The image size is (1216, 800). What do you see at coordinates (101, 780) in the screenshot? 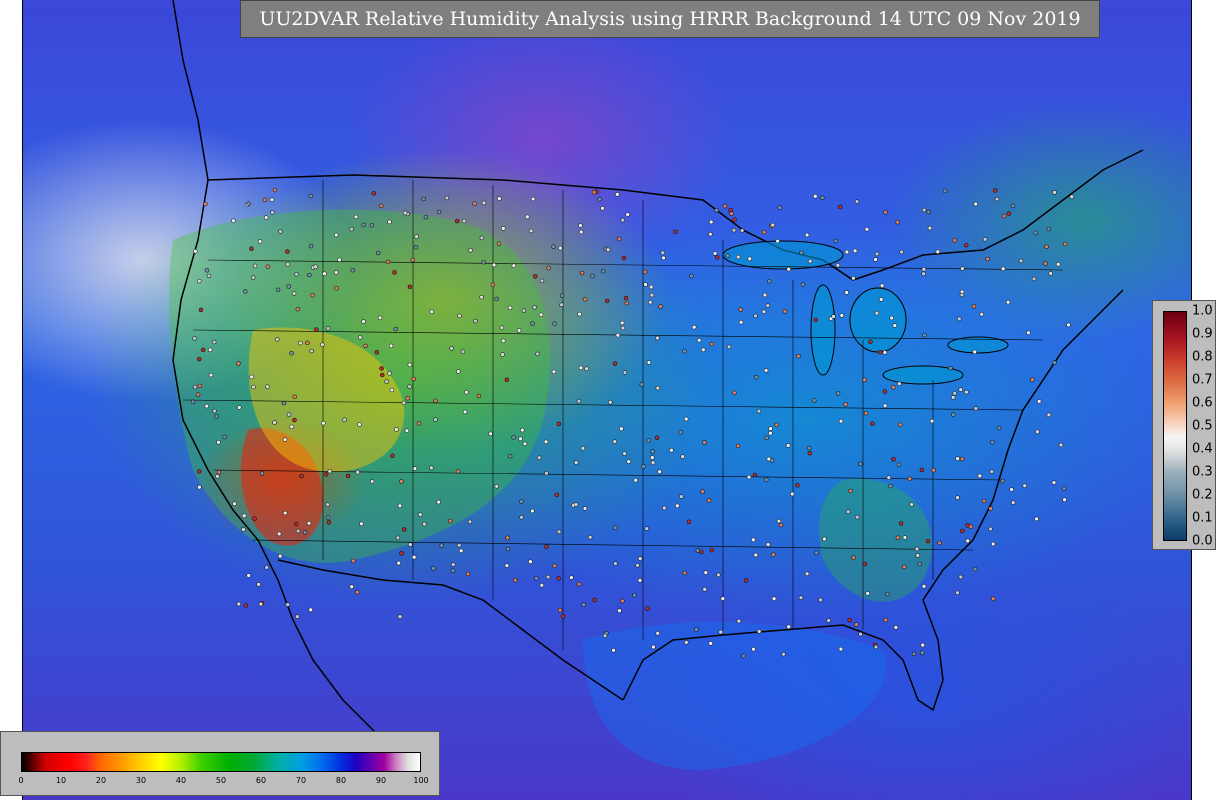
I see `rh-tick-label: 20` at bounding box center [101, 780].